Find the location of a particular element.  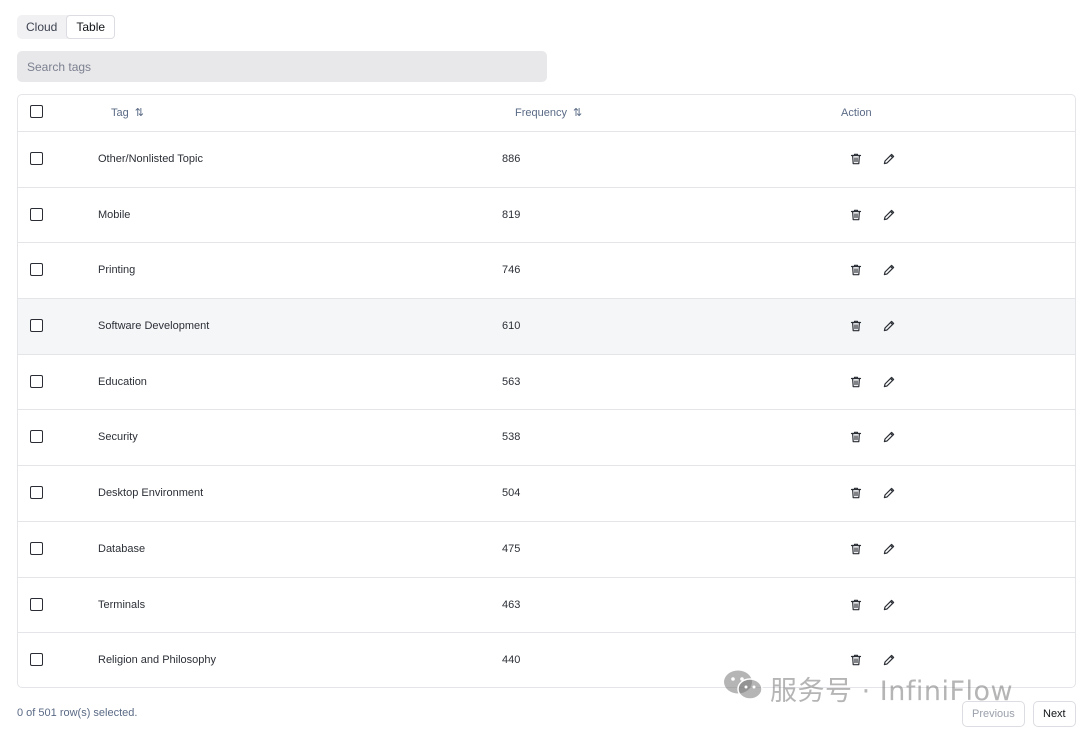

frequency-cell: 538 is located at coordinates (511, 437).